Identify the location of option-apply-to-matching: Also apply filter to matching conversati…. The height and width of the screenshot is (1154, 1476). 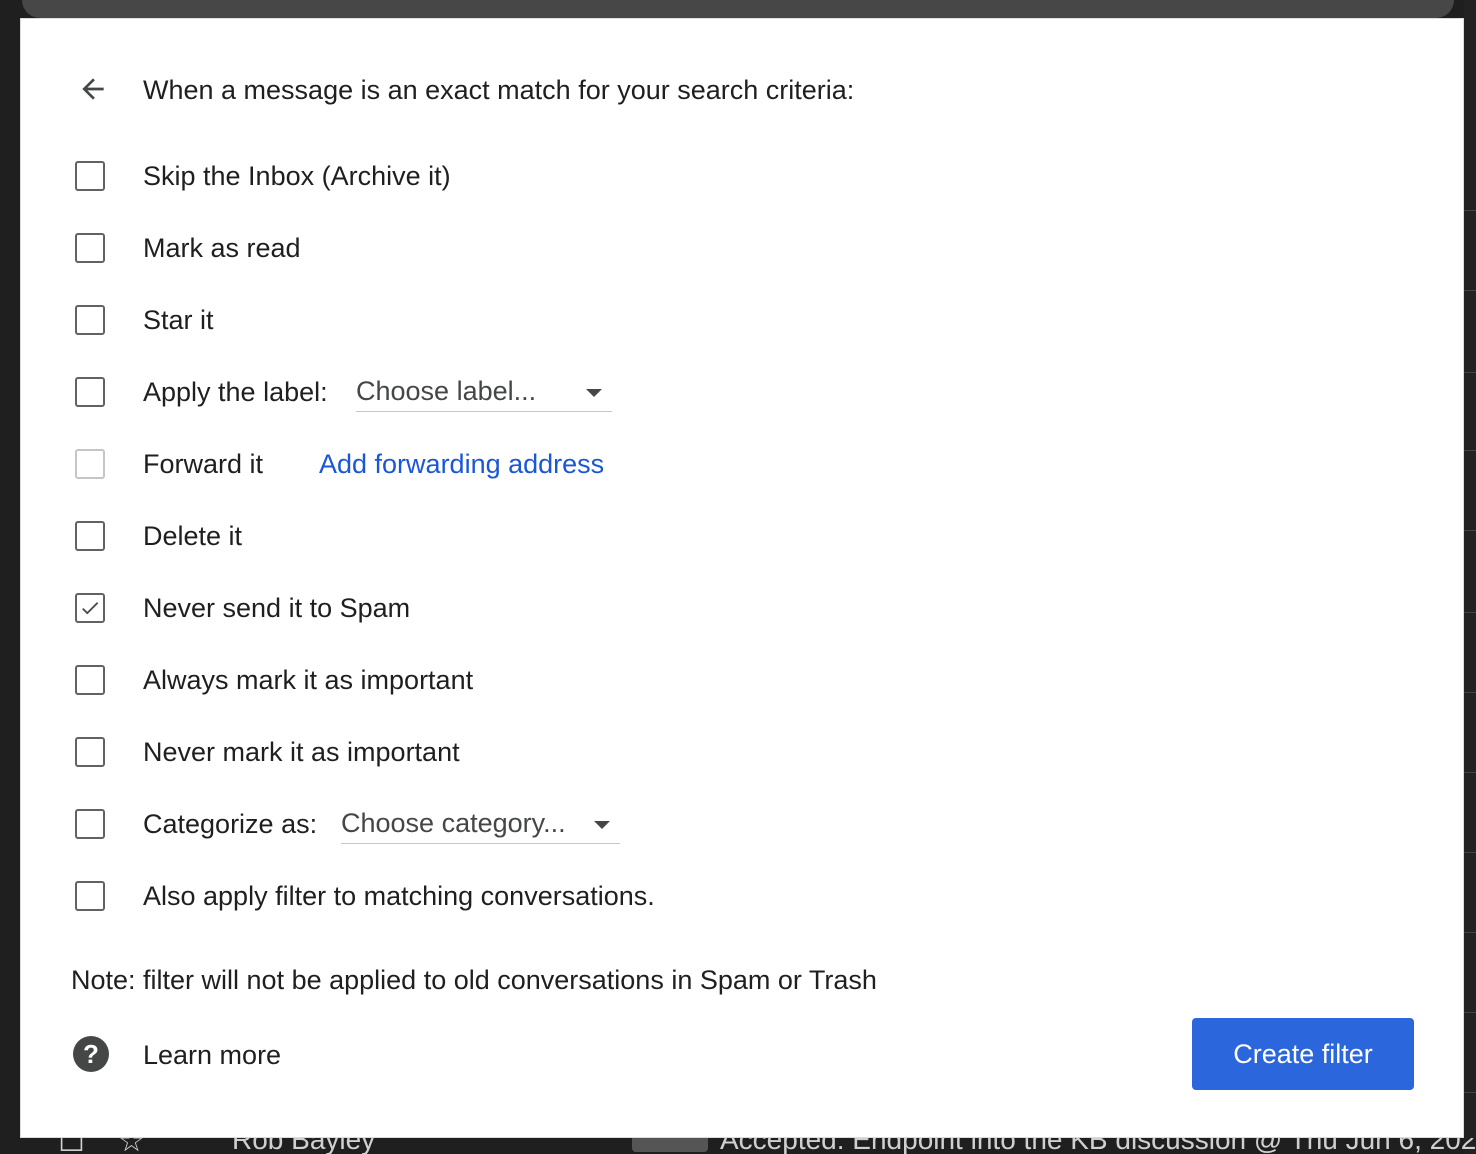
(365, 896).